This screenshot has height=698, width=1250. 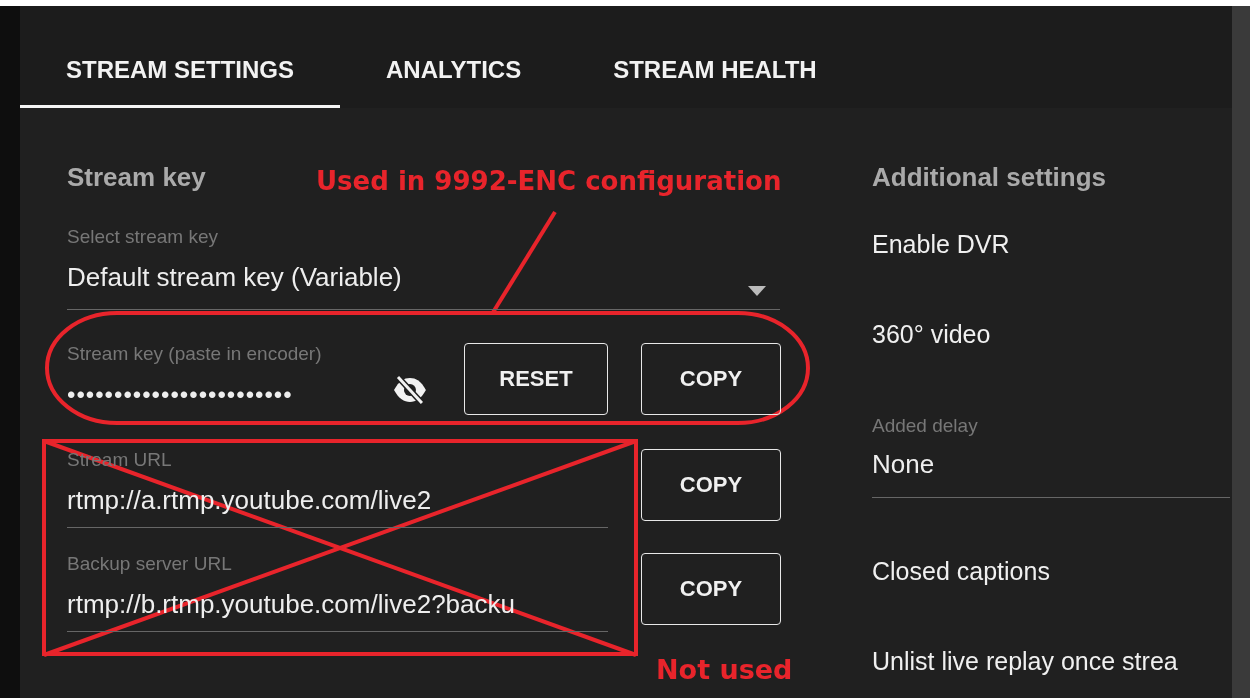 I want to click on annotation-text: Used in 9992-ENC configuration, so click(x=549, y=181).